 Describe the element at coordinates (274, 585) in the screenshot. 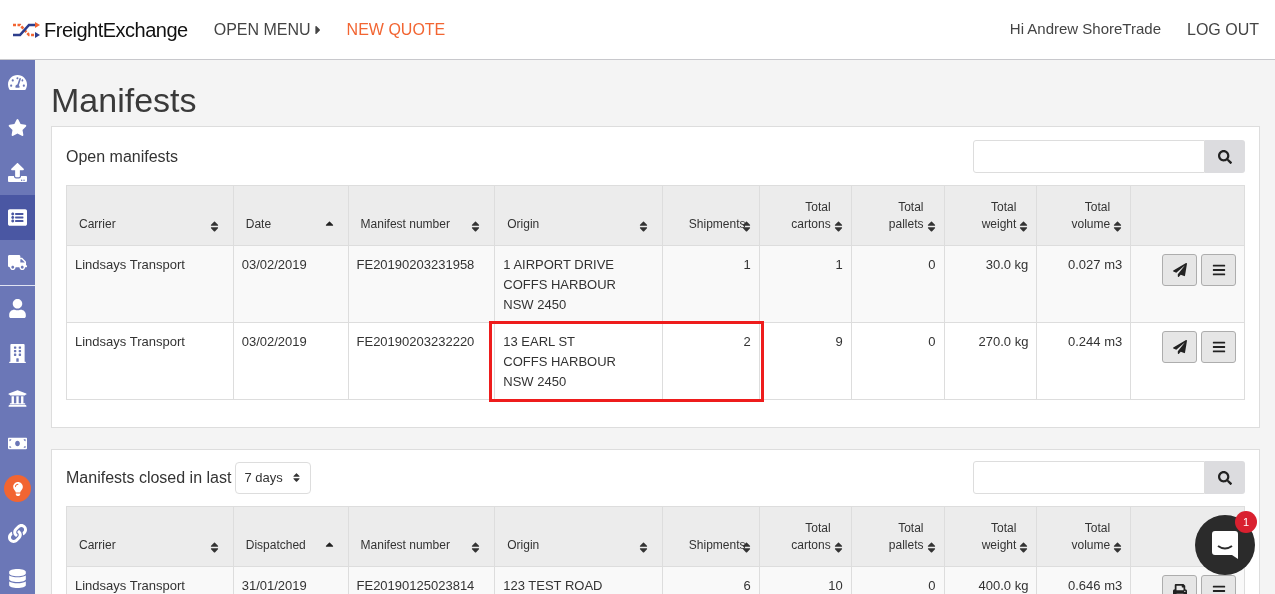

I see `table-cell: 31/01/2019` at that location.